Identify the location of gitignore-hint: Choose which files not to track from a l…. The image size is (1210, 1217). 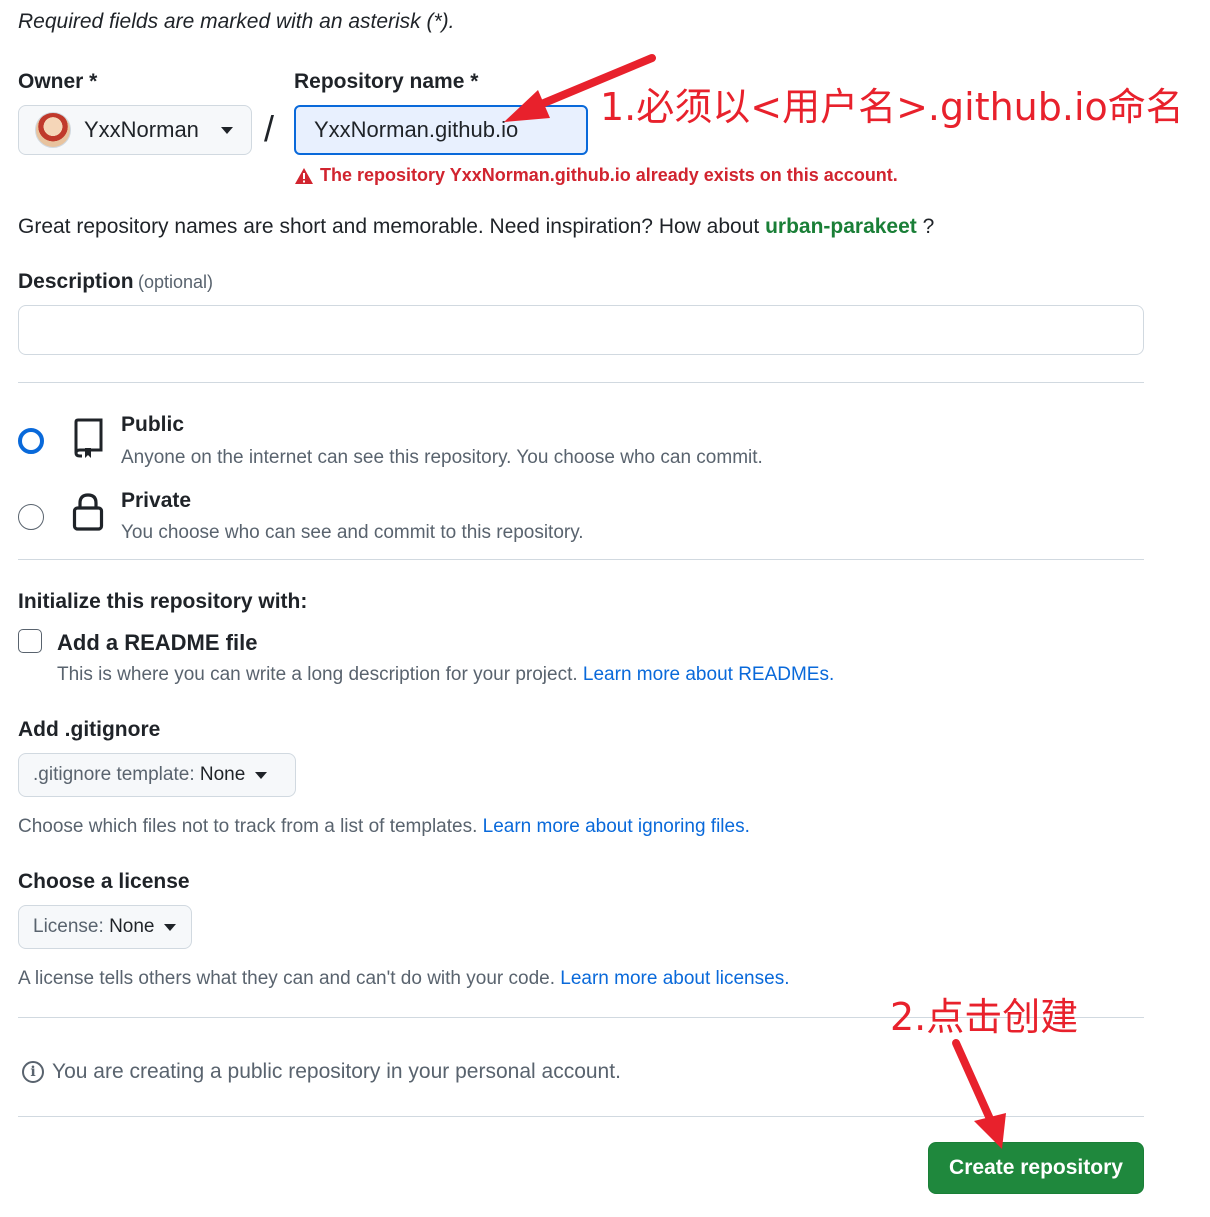
(384, 827).